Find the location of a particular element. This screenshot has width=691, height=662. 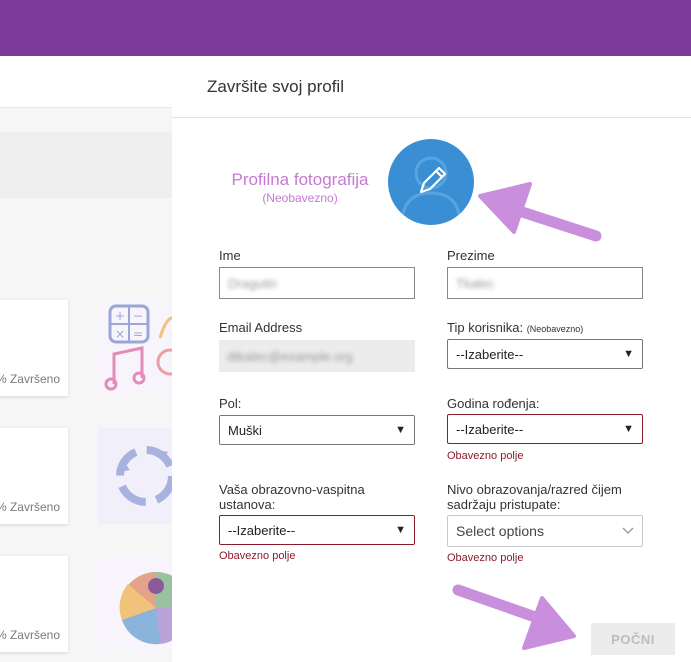

course-thumbnail-math-music: + − × = is located at coordinates (135, 348).